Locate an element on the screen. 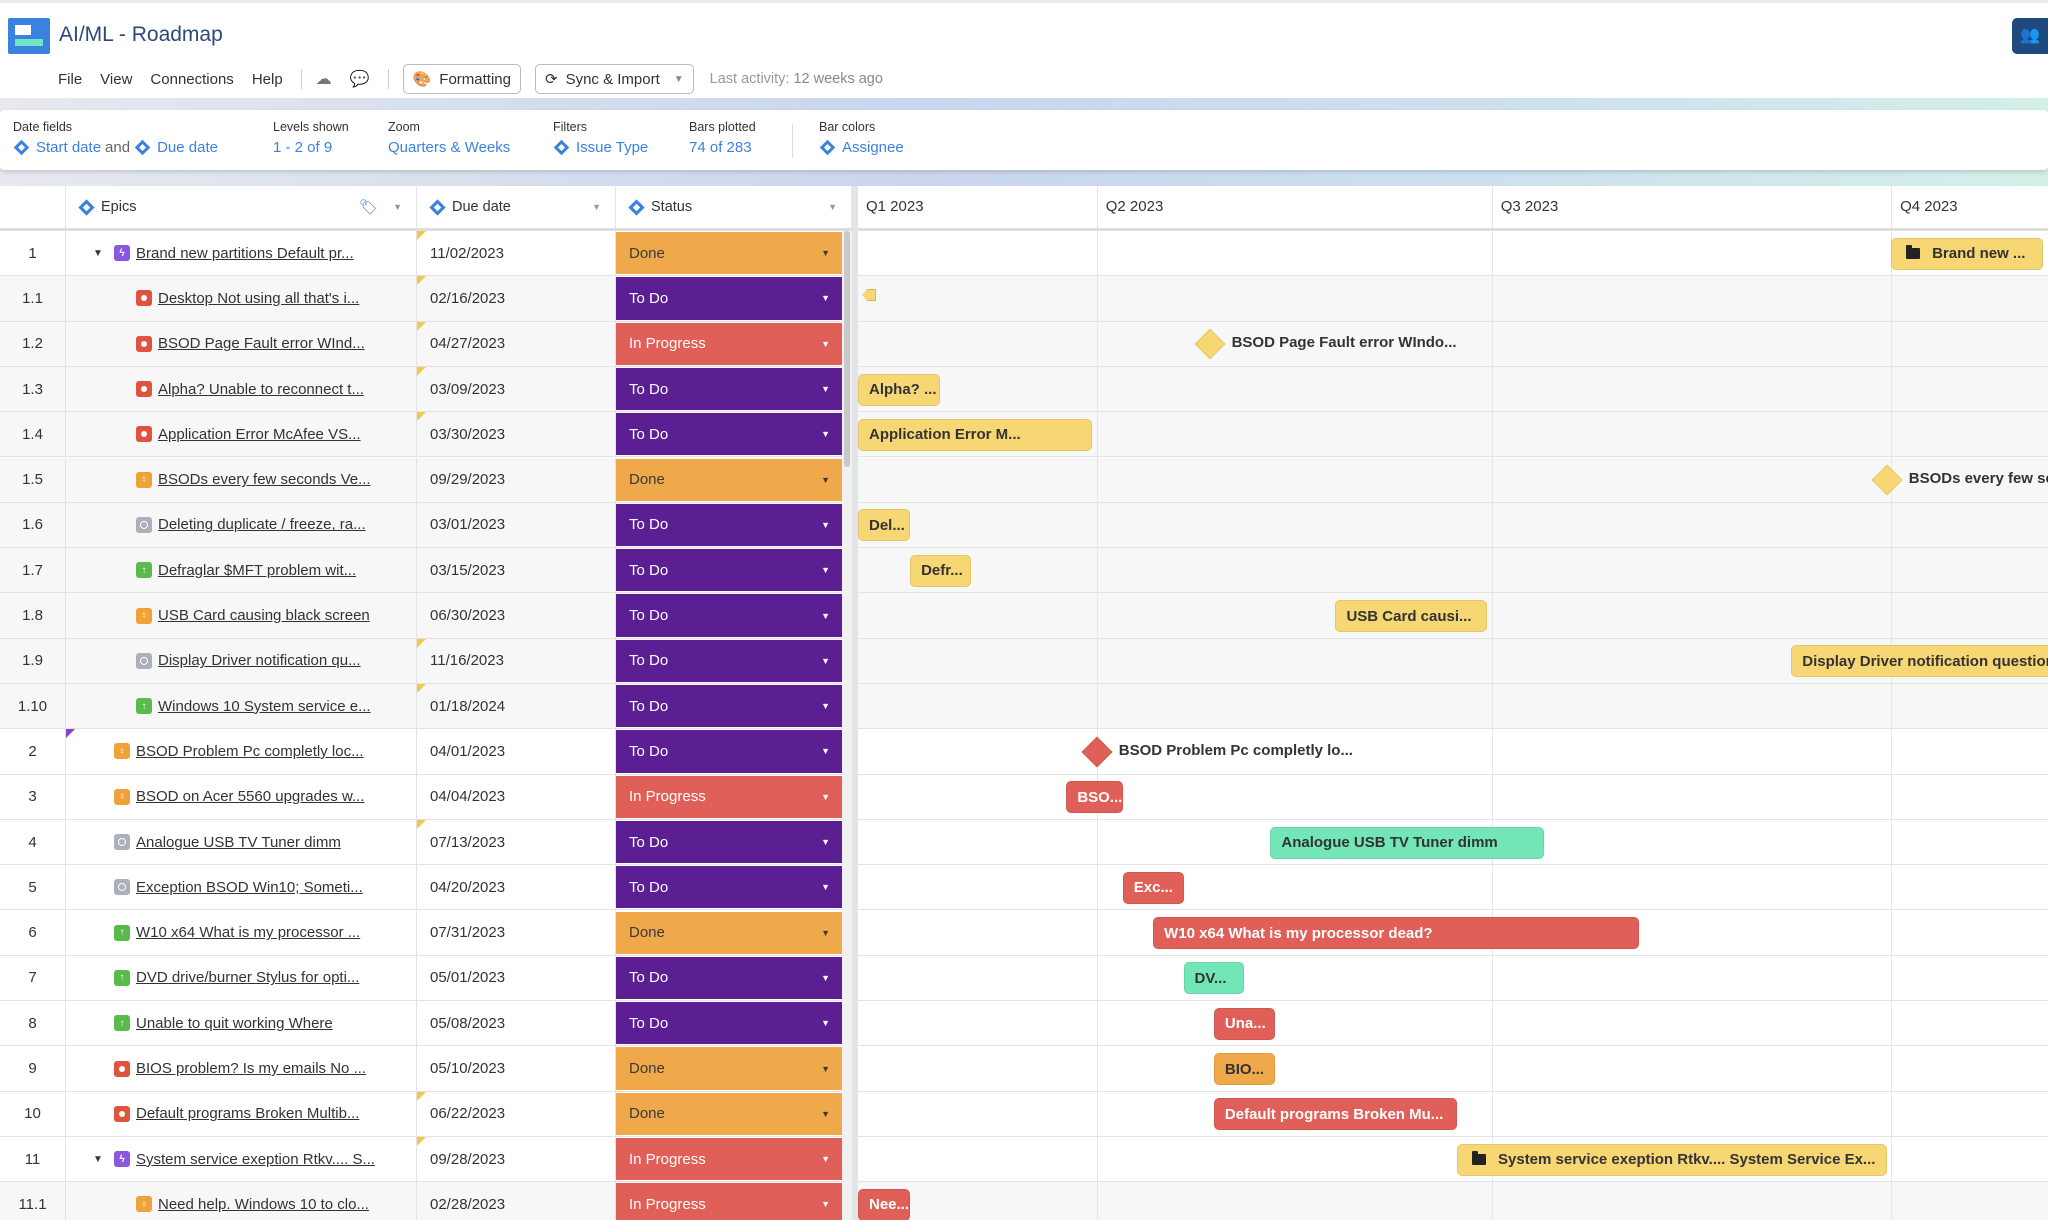 Image resolution: width=2048 pixels, height=1220 pixels. setting-date-fields: Date fields Start date and Due date is located at coordinates (115, 138).